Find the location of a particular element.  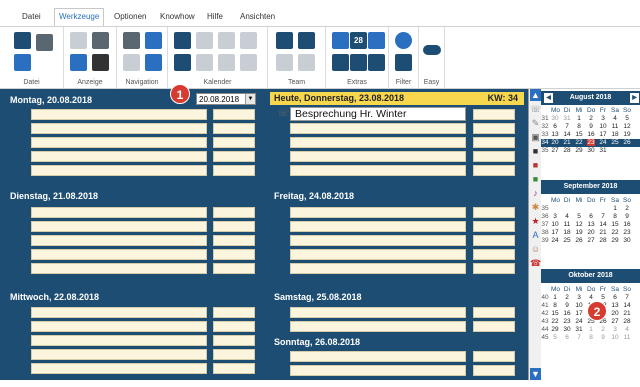

person-icon: ☺ is located at coordinates (535, 249).